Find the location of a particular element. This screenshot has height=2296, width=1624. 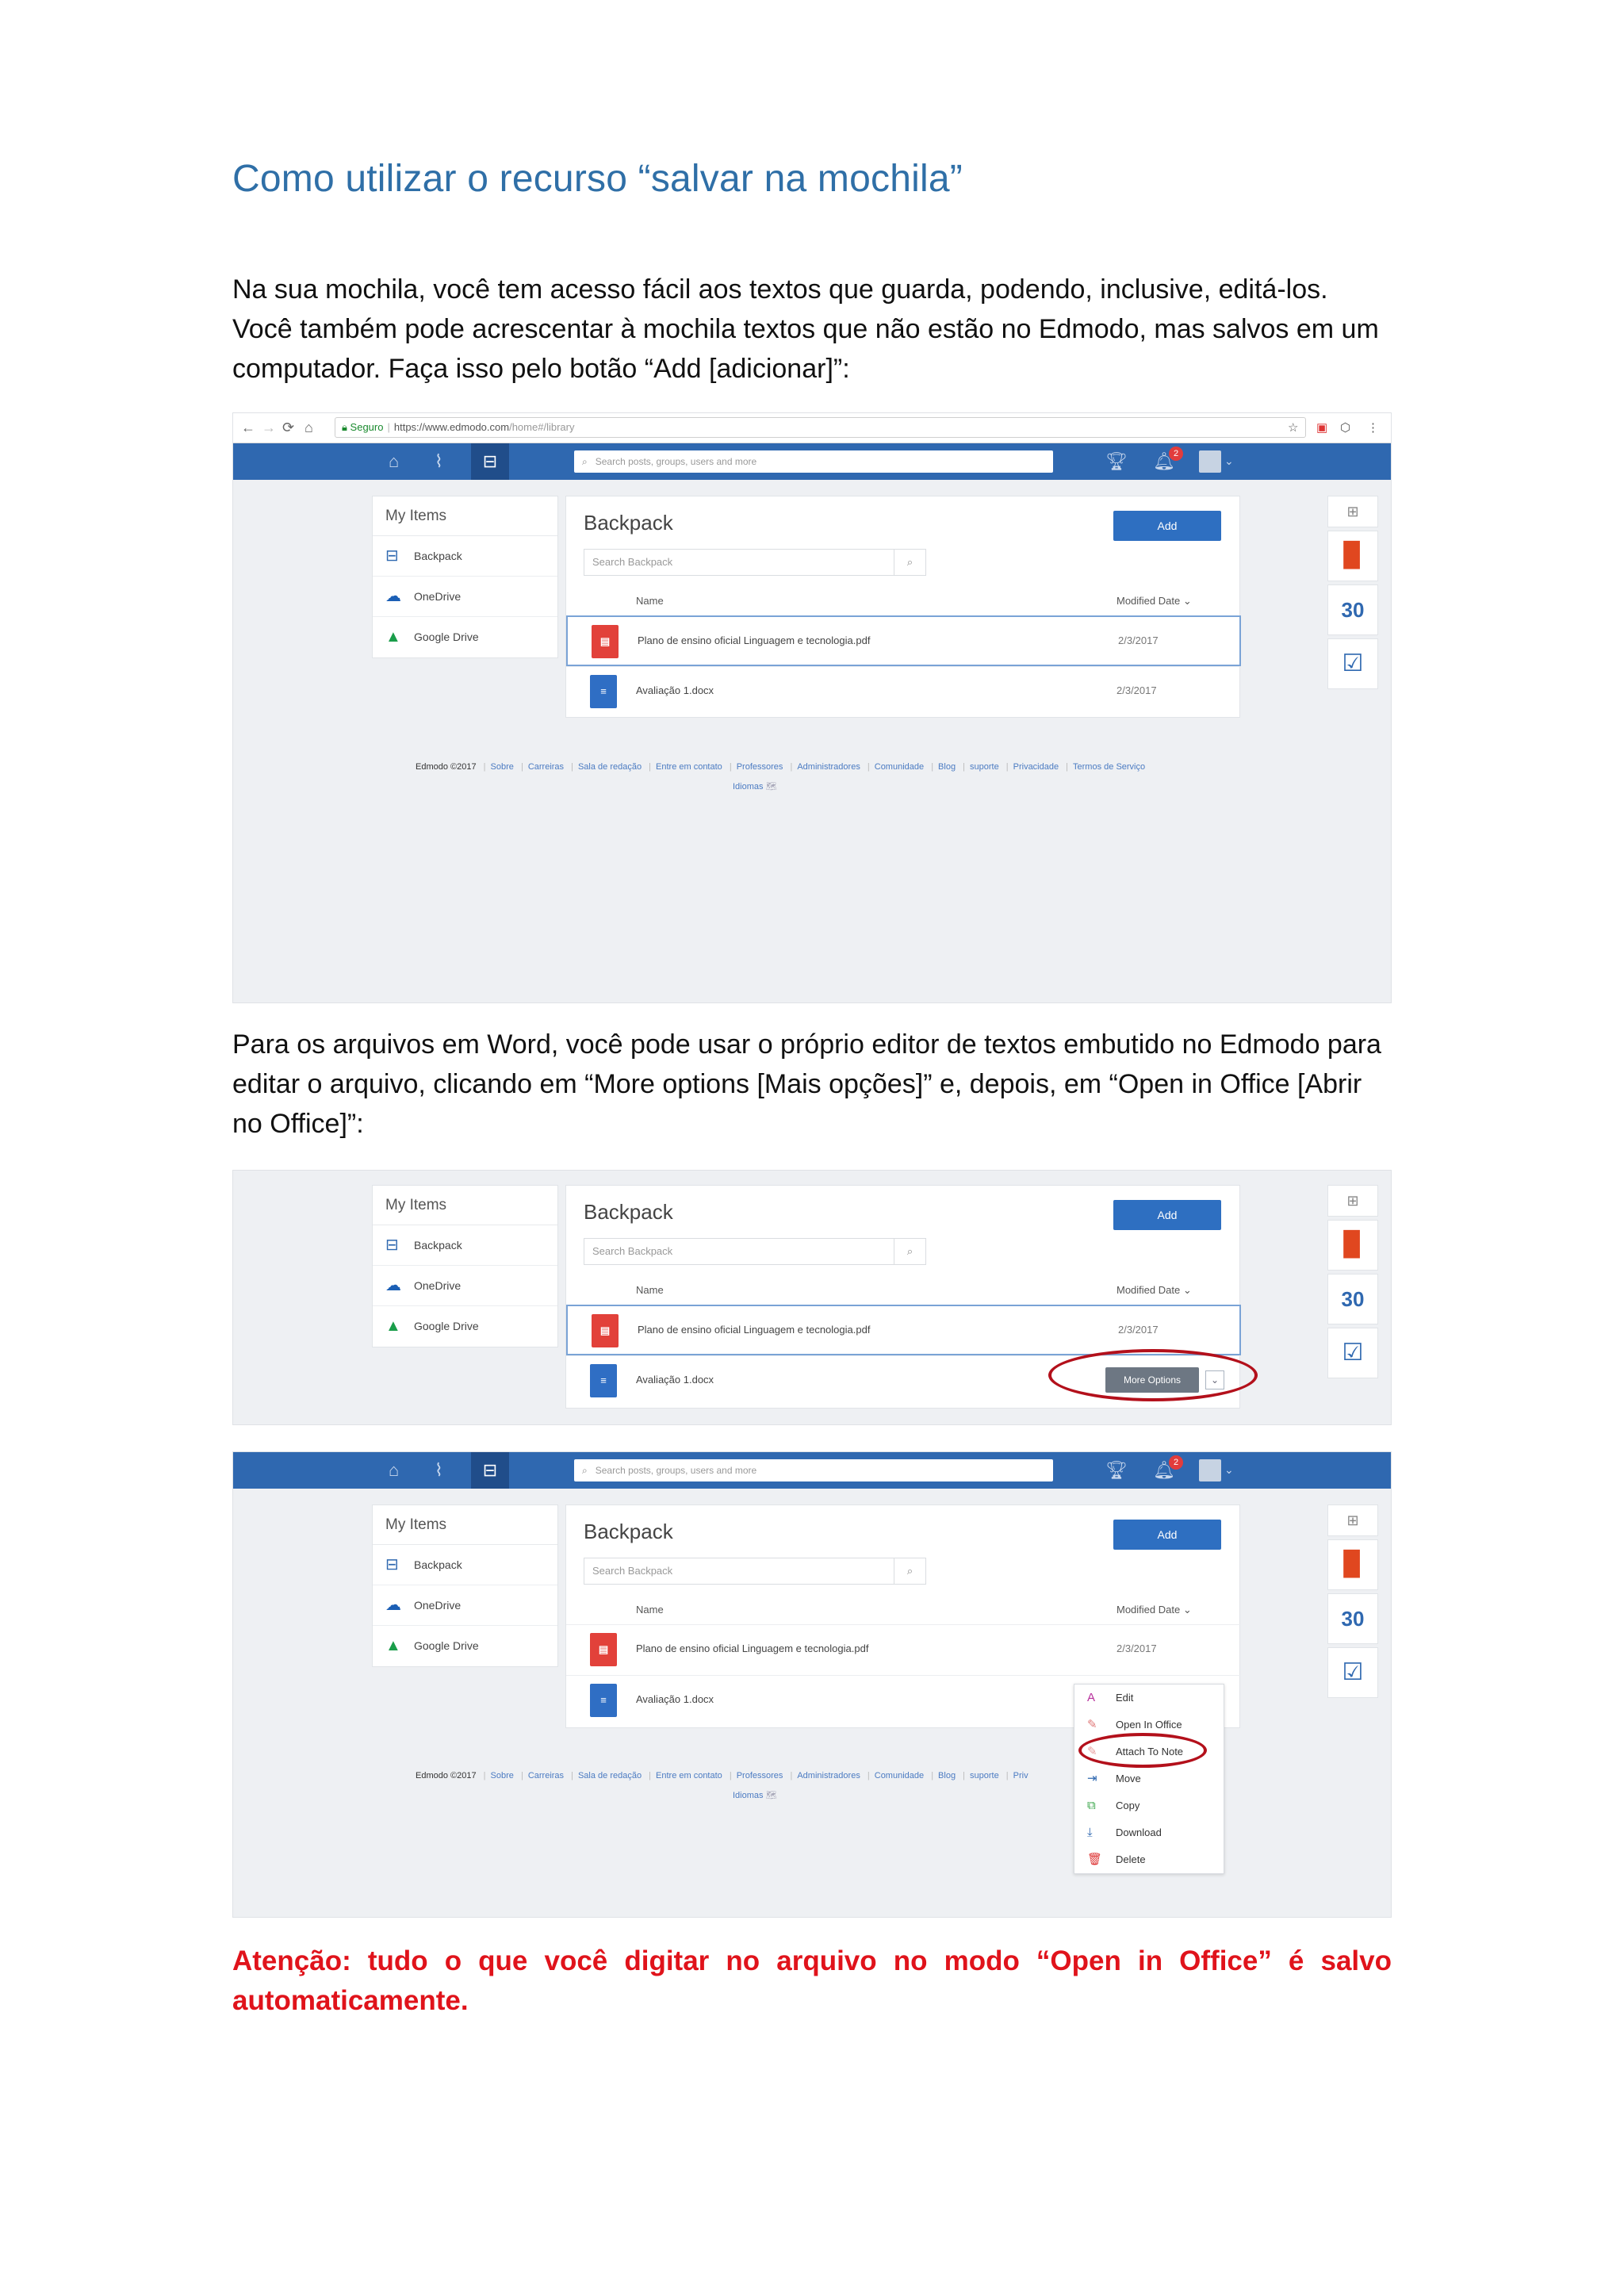

table-row: ≡ Avaliação 1.docx 2/3/2017 is located at coordinates (903, 691).